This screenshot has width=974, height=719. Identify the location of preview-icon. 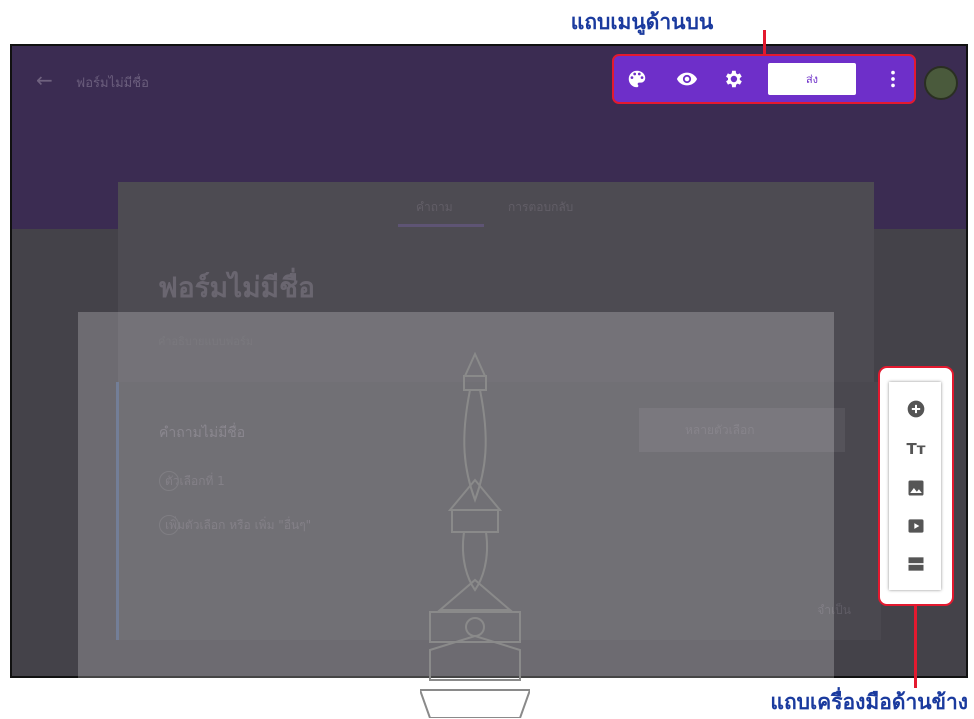
(687, 79).